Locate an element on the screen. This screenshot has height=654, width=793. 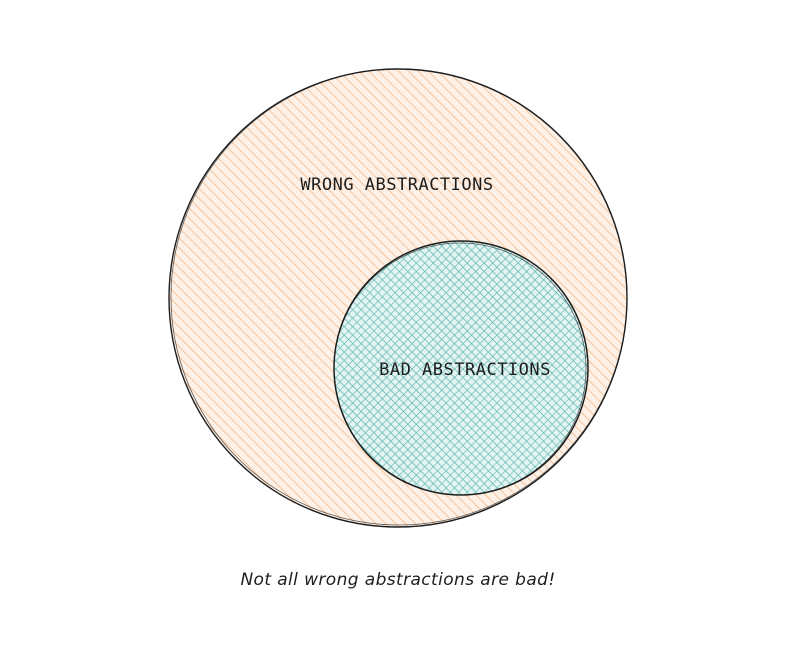
inner-set-label: BAD ABSTRACTIONS is located at coordinates (465, 370).